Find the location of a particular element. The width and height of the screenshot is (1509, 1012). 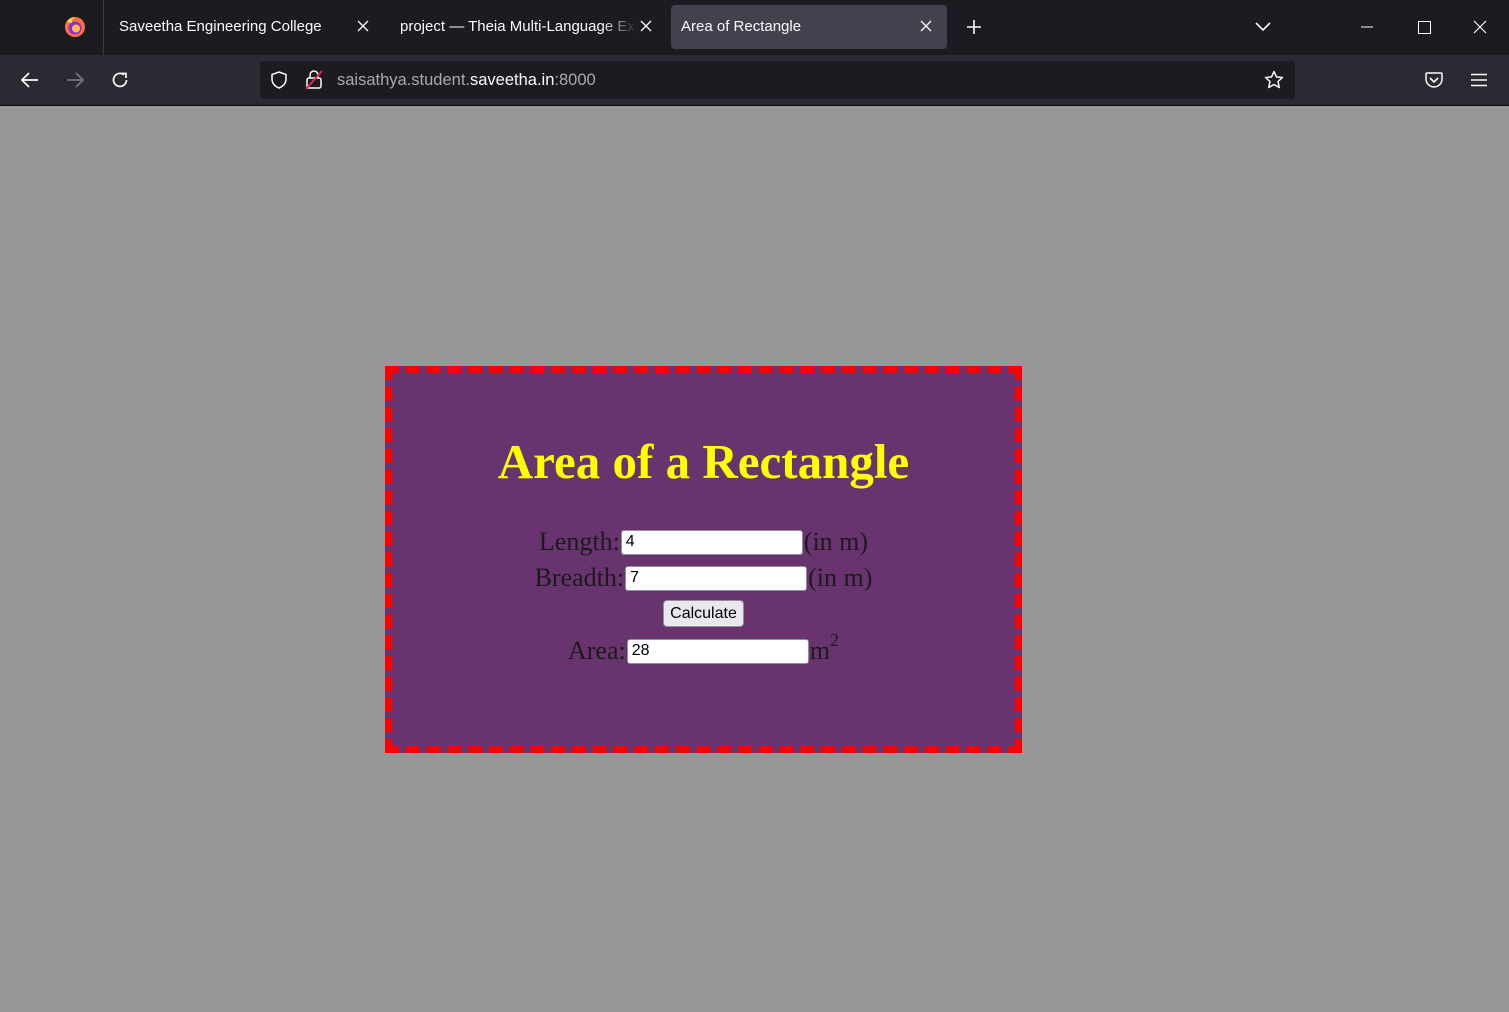

minimize-icon is located at coordinates (1367, 27).